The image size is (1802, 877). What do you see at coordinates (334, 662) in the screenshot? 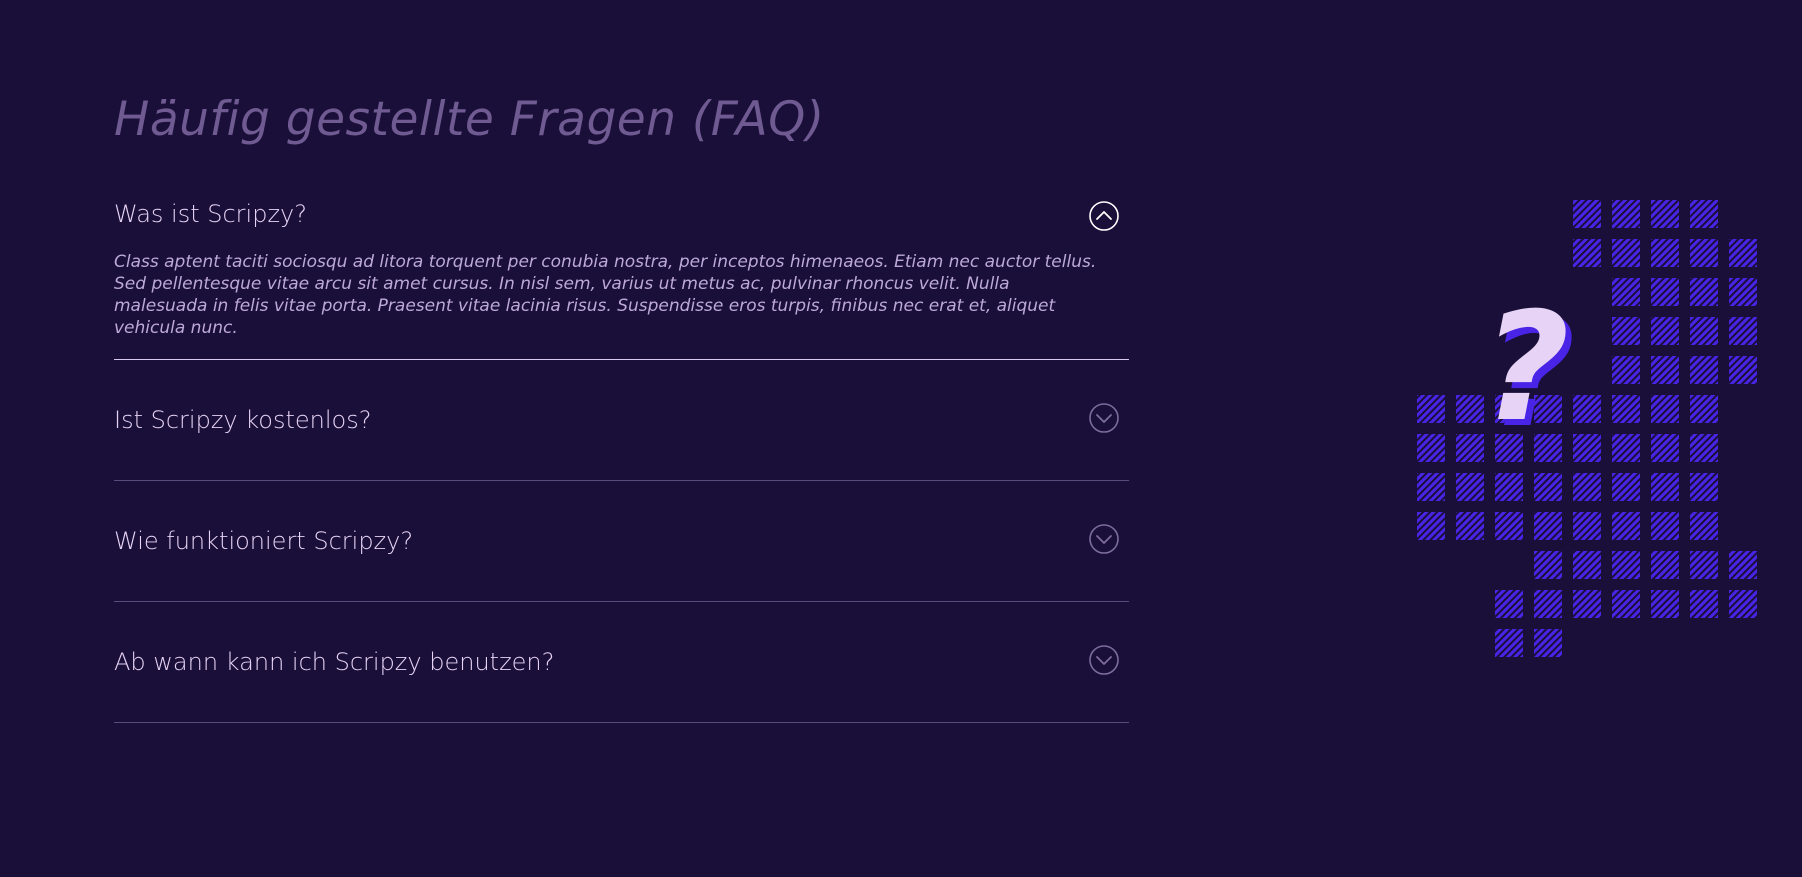
I see `faq-question: Ab wann kann ich Scripzy benutzen?` at bounding box center [334, 662].